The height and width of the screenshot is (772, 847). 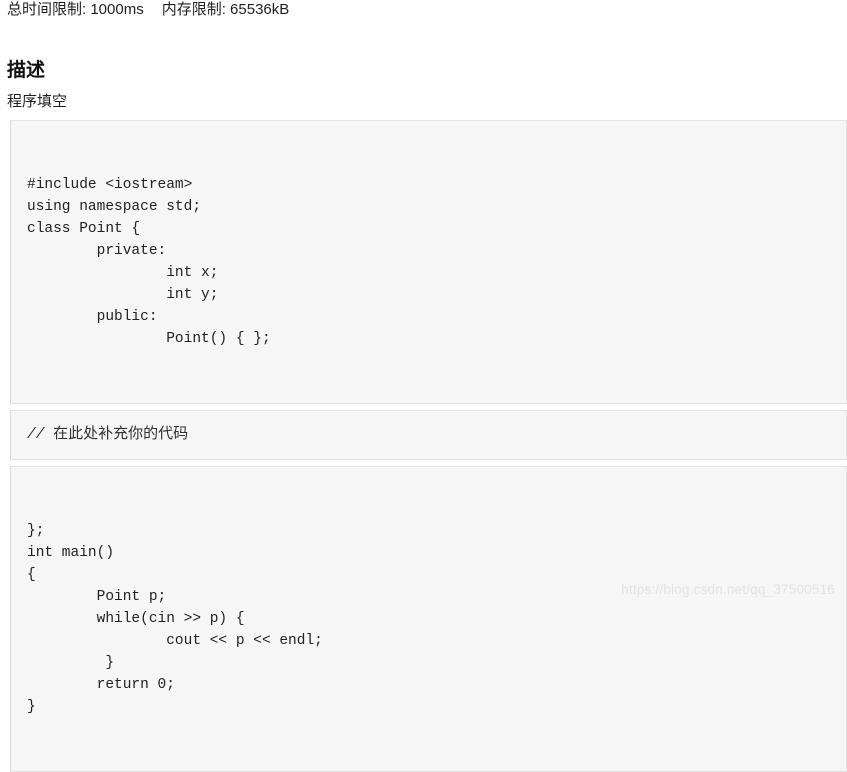 What do you see at coordinates (225, 9) in the screenshot?
I see `memory-limit-text: 内存限制: 65536kB` at bounding box center [225, 9].